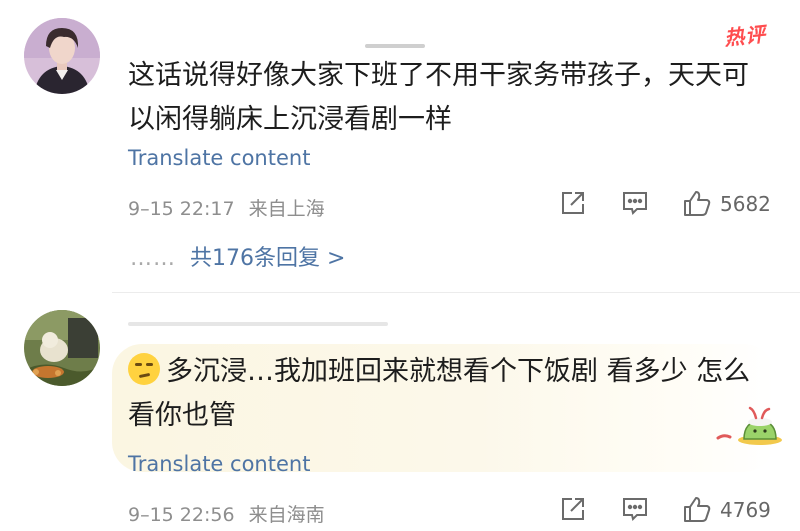 Image resolution: width=800 pixels, height=531 pixels. I want to click on emoji-icon, so click(144, 369).